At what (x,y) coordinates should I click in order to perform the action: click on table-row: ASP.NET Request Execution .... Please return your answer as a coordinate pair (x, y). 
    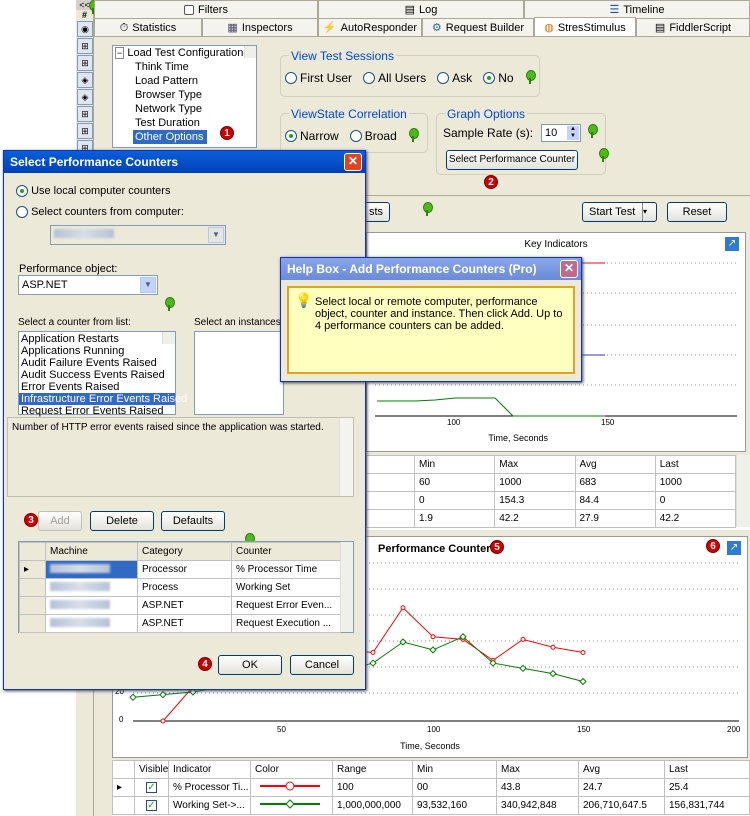
    Looking at the image, I should click on (180, 623).